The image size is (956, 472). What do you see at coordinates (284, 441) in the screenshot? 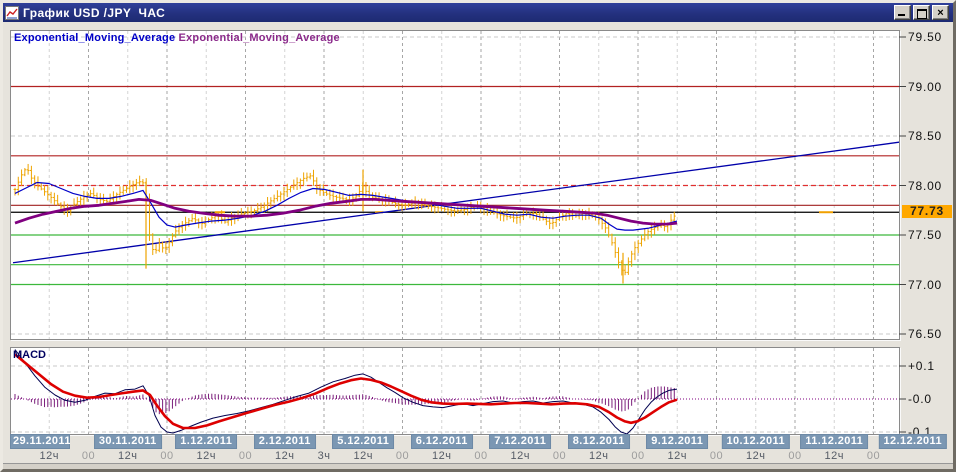
I see `date-cell: 2.12.2011` at bounding box center [284, 441].